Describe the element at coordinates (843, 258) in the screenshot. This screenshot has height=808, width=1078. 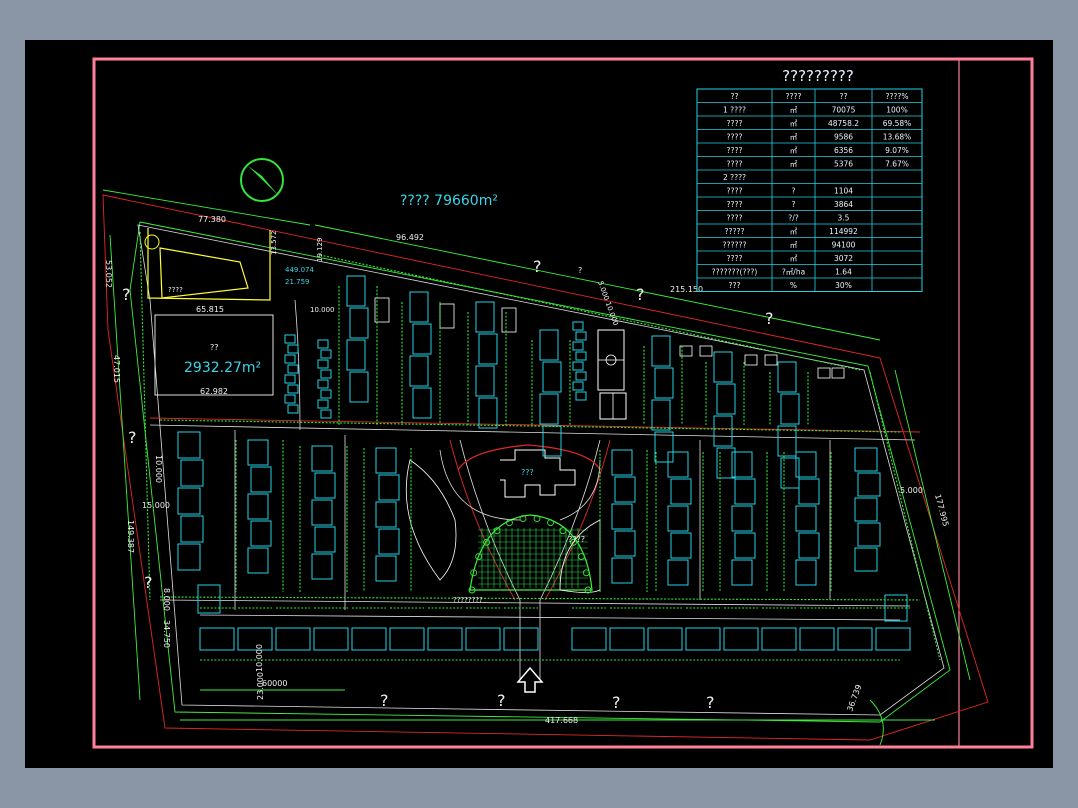
I see `table-cell: 3072` at that location.